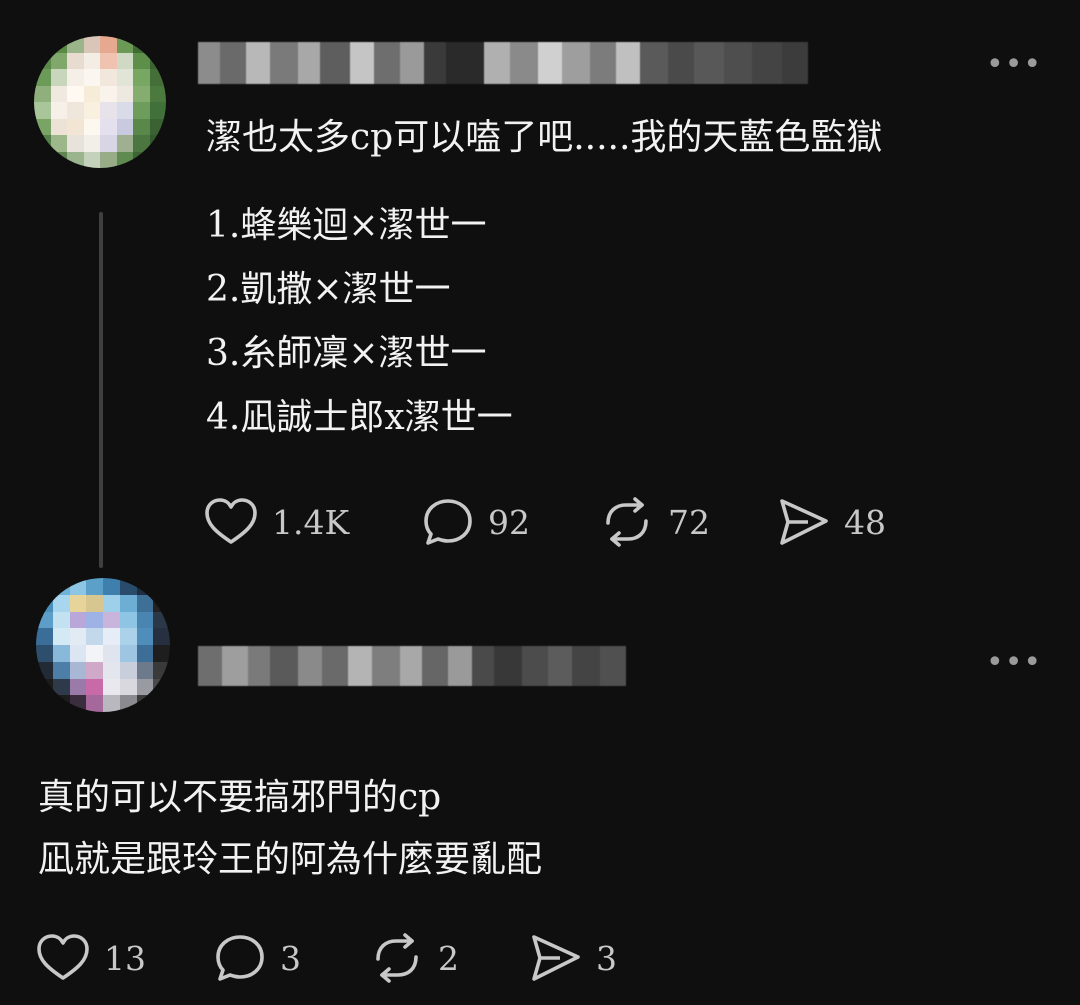  Describe the element at coordinates (346, 225) in the screenshot. I see `post-line: 1.蜂樂迴×潔世一` at that location.